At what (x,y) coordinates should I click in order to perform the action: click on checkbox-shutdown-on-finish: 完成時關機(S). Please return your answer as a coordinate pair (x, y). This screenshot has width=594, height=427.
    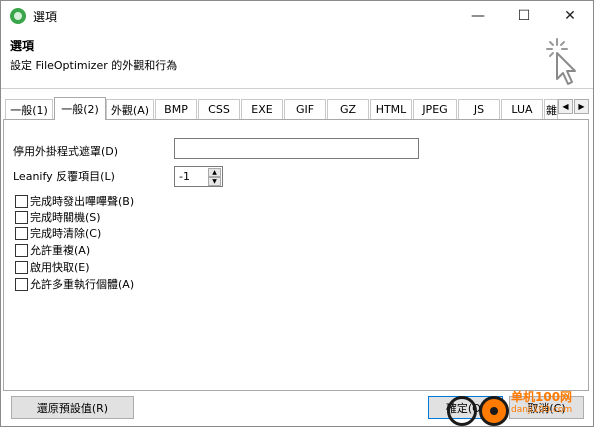
    Looking at the image, I should click on (58, 217).